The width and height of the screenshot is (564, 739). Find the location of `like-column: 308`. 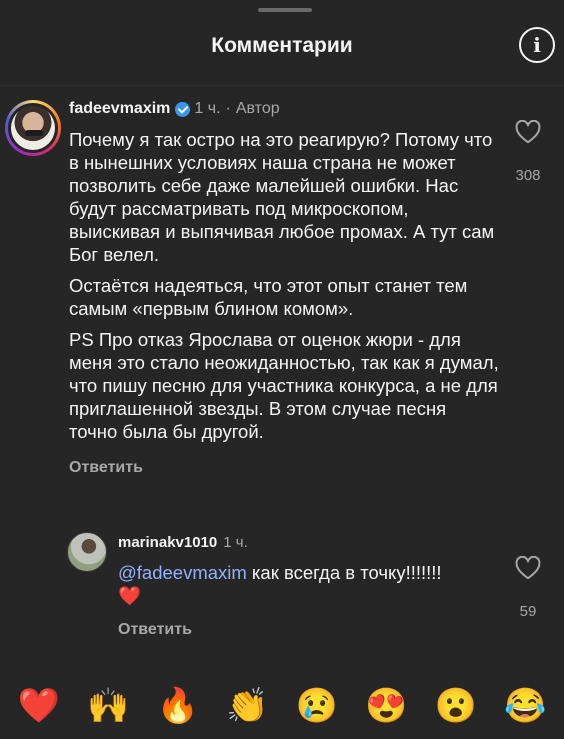

like-column: 308 is located at coordinates (528, 151).